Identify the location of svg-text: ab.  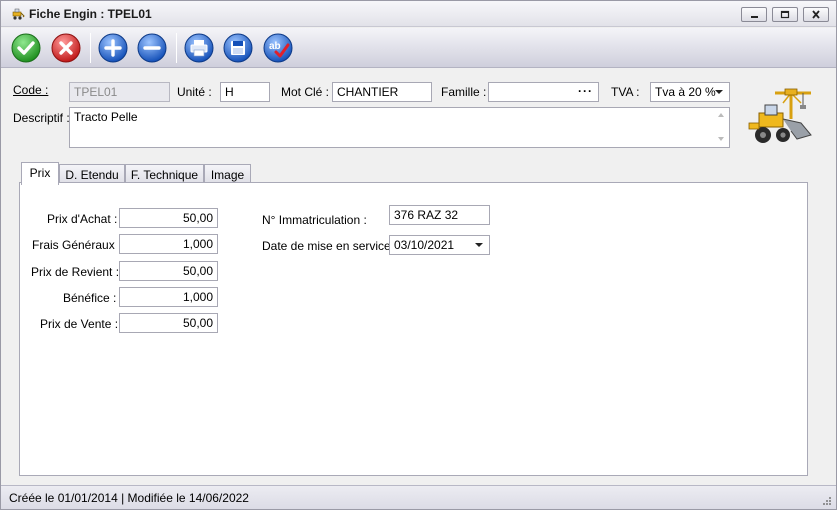
(275, 46).